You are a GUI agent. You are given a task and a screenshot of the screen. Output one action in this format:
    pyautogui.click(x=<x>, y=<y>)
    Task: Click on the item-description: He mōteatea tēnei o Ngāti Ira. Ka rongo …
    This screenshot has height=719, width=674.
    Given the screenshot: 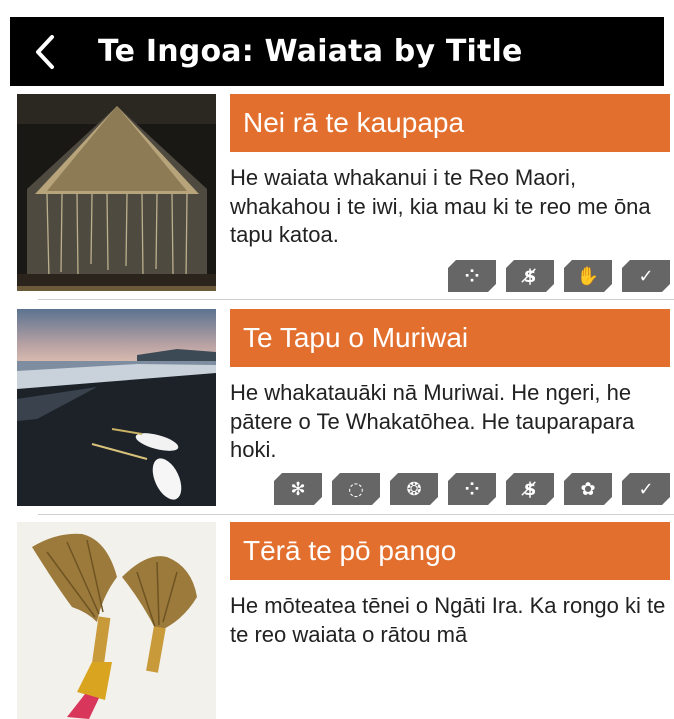 What is the action you would take?
    pyautogui.click(x=448, y=620)
    